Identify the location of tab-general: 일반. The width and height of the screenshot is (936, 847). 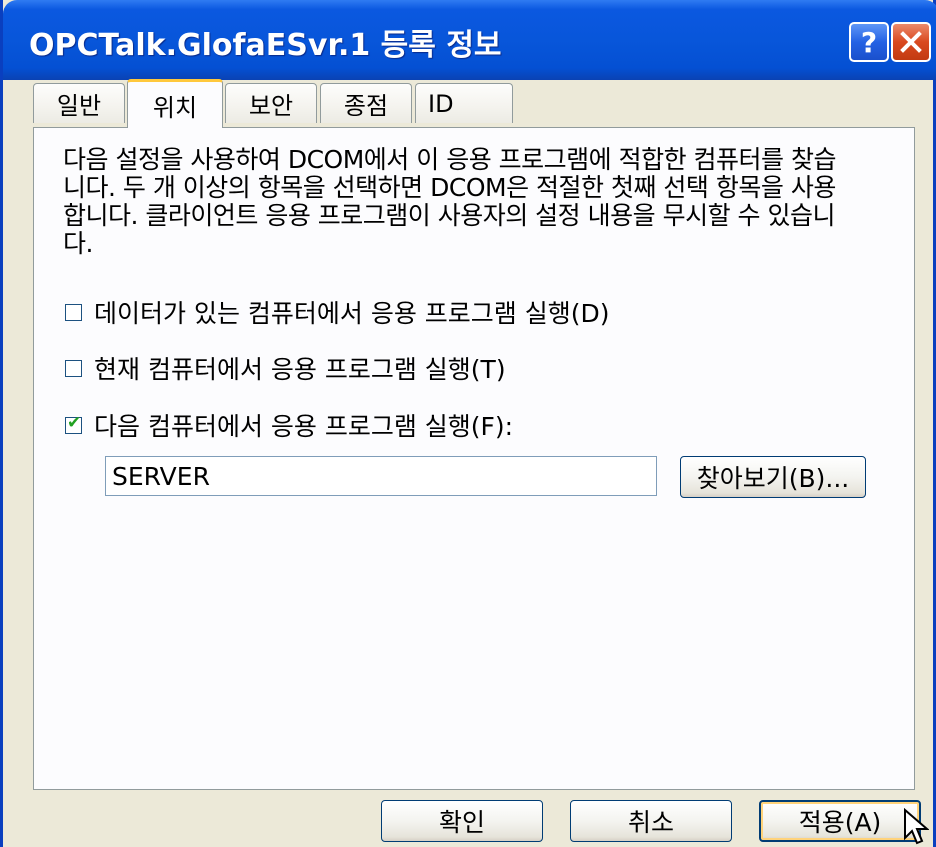
(79, 103).